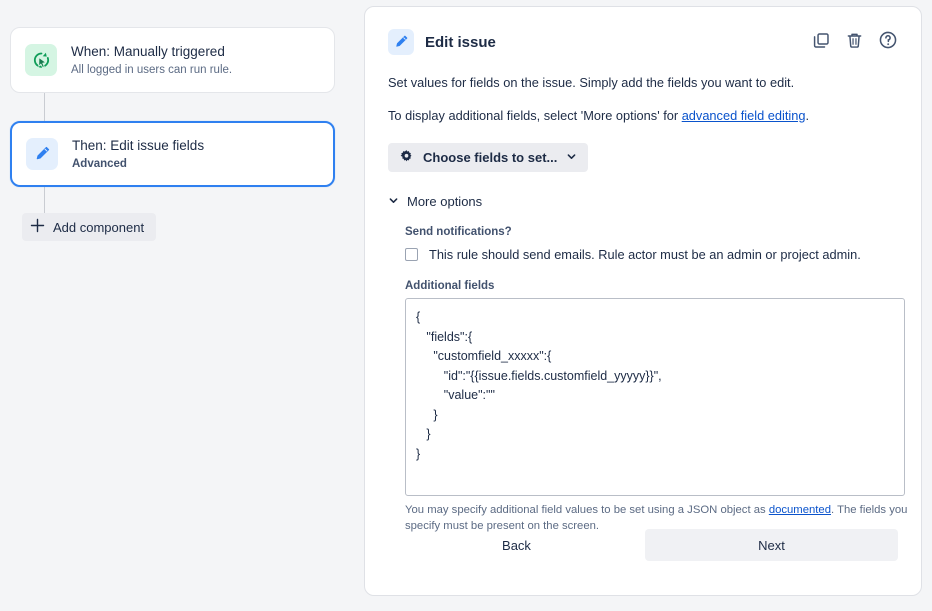 The height and width of the screenshot is (611, 932). What do you see at coordinates (99, 227) in the screenshot?
I see `add-component-label: Add component` at bounding box center [99, 227].